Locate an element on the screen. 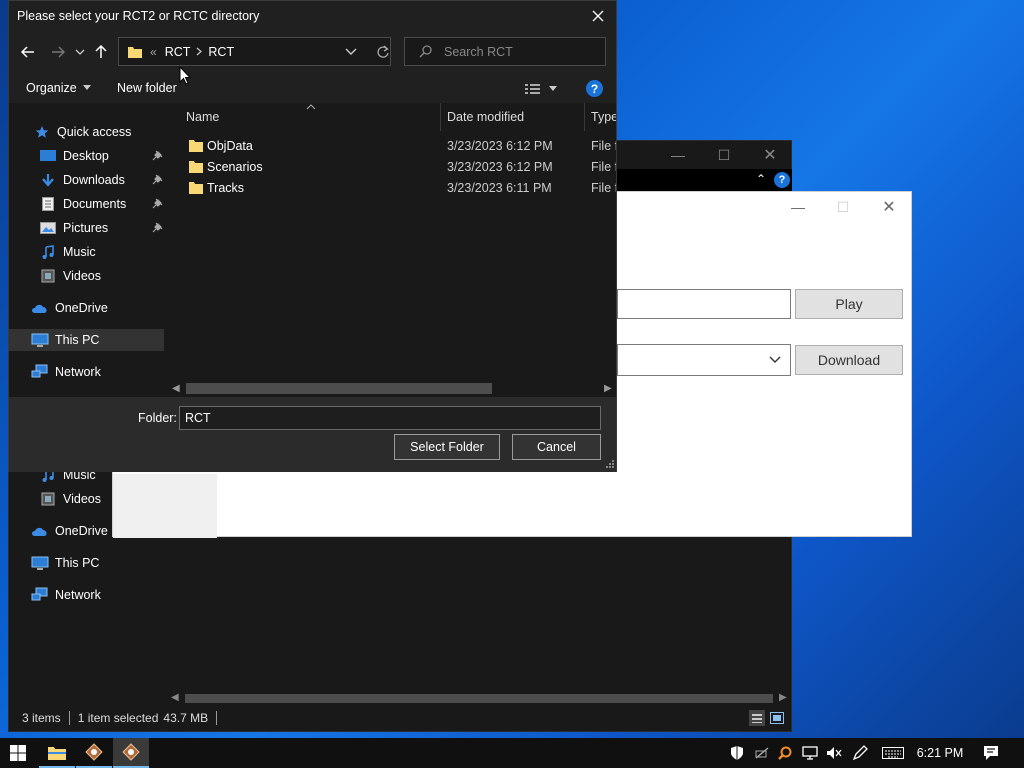  folder-label: Folder: is located at coordinates (157, 418).